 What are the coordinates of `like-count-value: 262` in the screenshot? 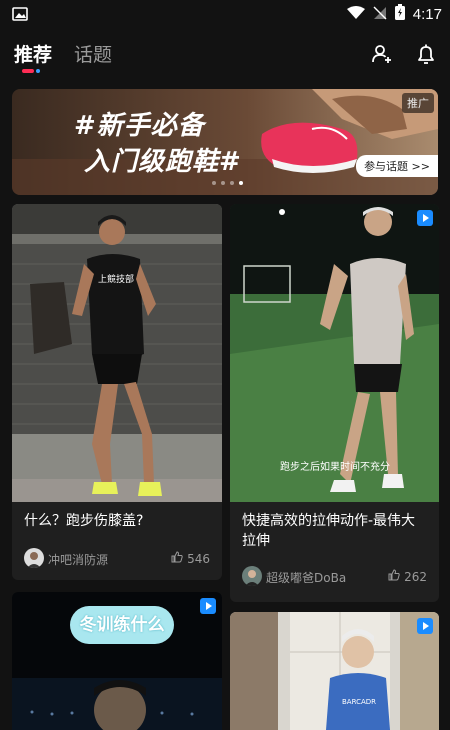 It's located at (415, 576).